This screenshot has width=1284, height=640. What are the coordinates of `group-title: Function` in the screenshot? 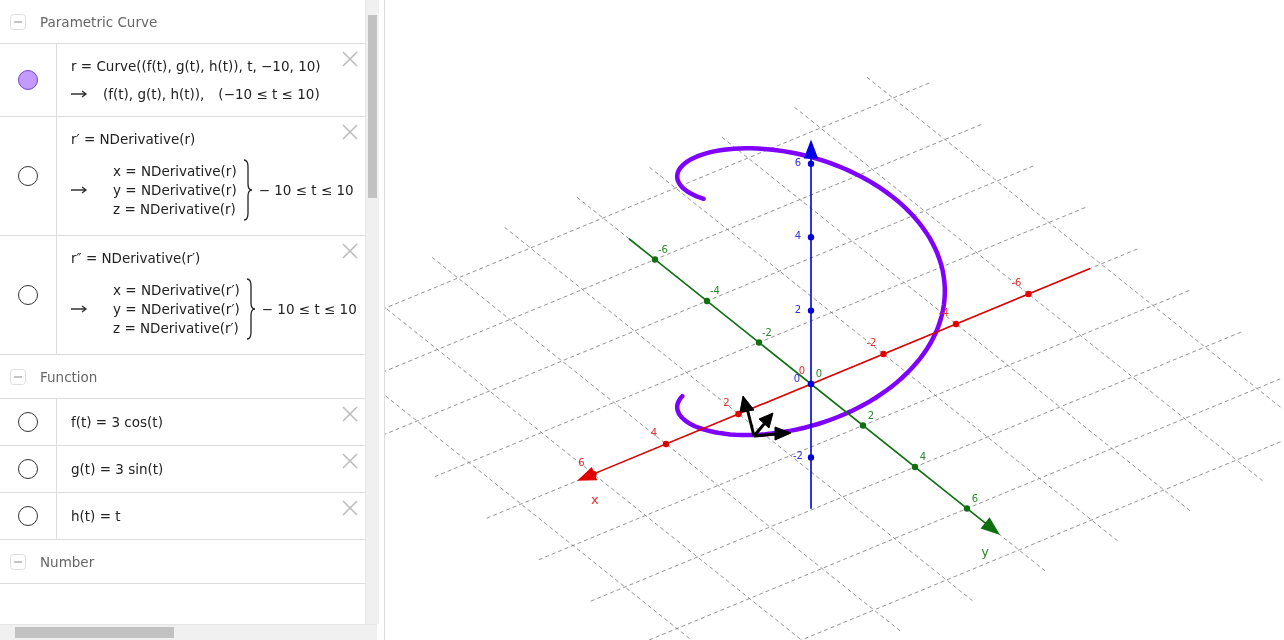 It's located at (69, 376).